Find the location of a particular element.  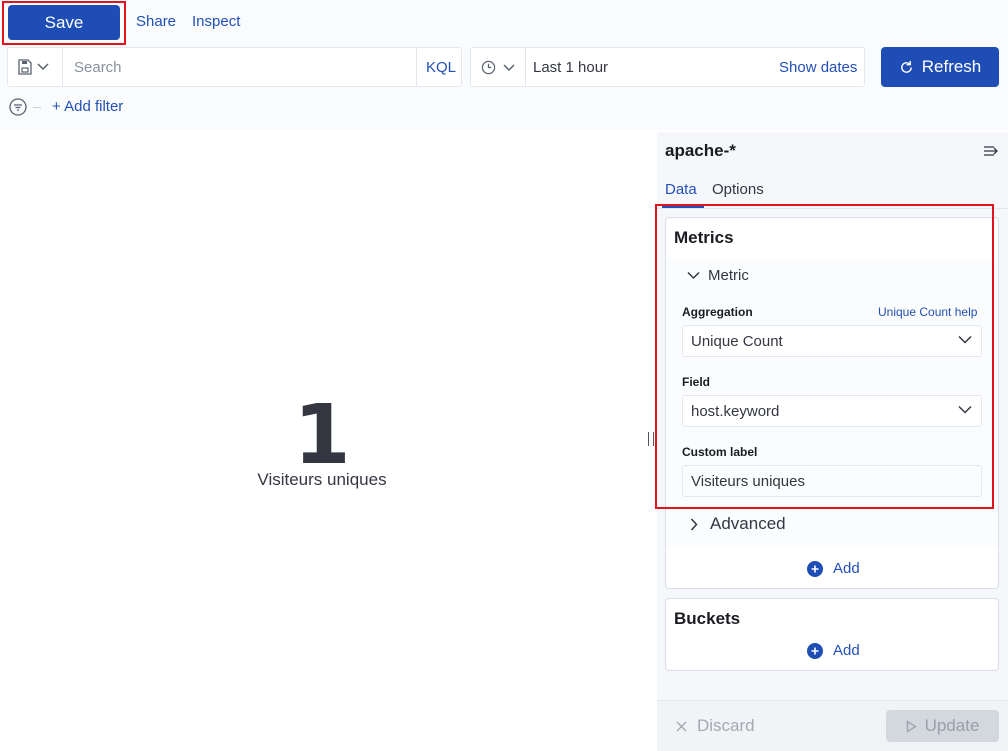

add-bucket-label: Add is located at coordinates (846, 650).